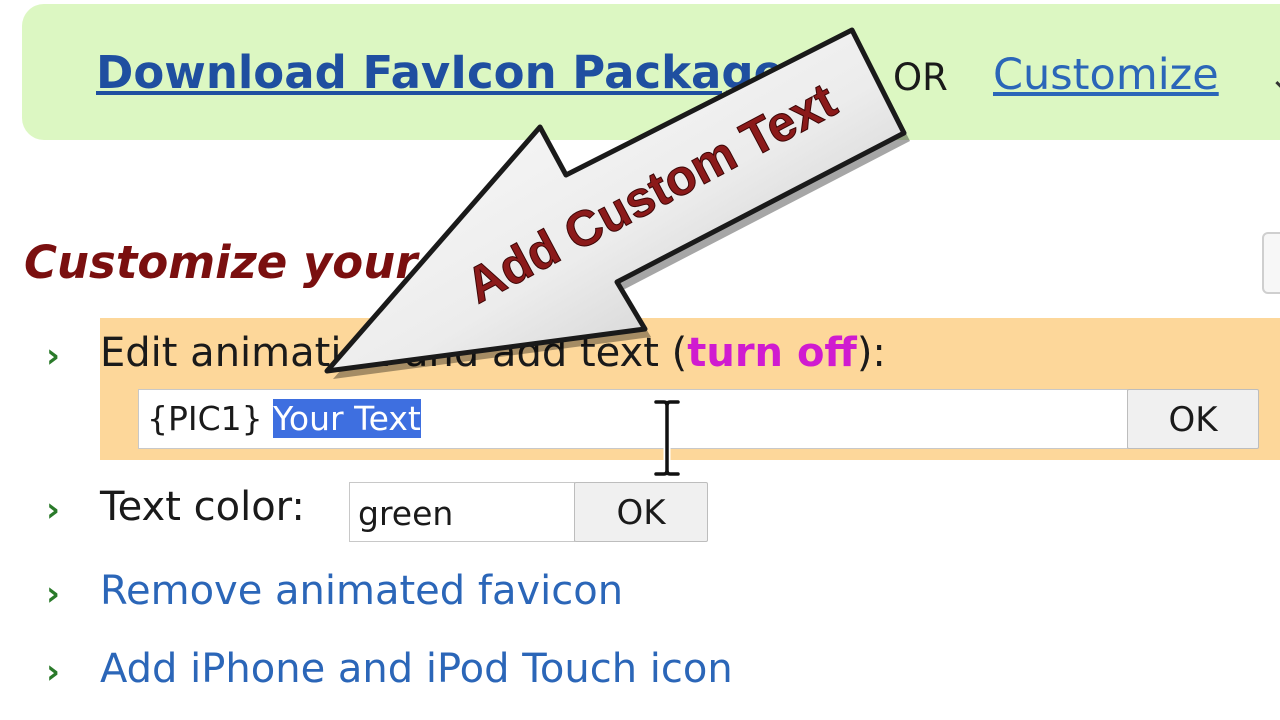 Image resolution: width=1280 pixels, height=720 pixels. What do you see at coordinates (871, 353) in the screenshot?
I see `edit-animation-label-end: ):` at bounding box center [871, 353].